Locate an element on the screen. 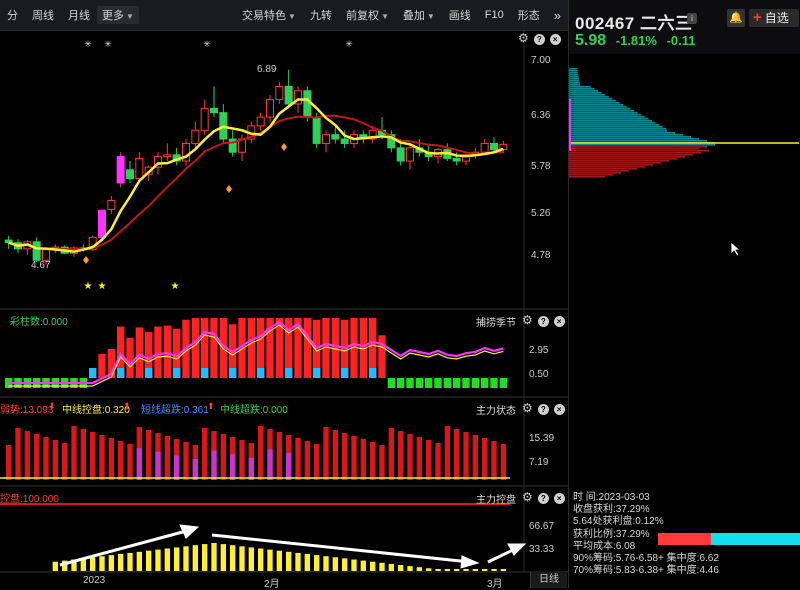 The width and height of the screenshot is (800, 590). panel1-y-tick: 0.50 is located at coordinates (539, 374).